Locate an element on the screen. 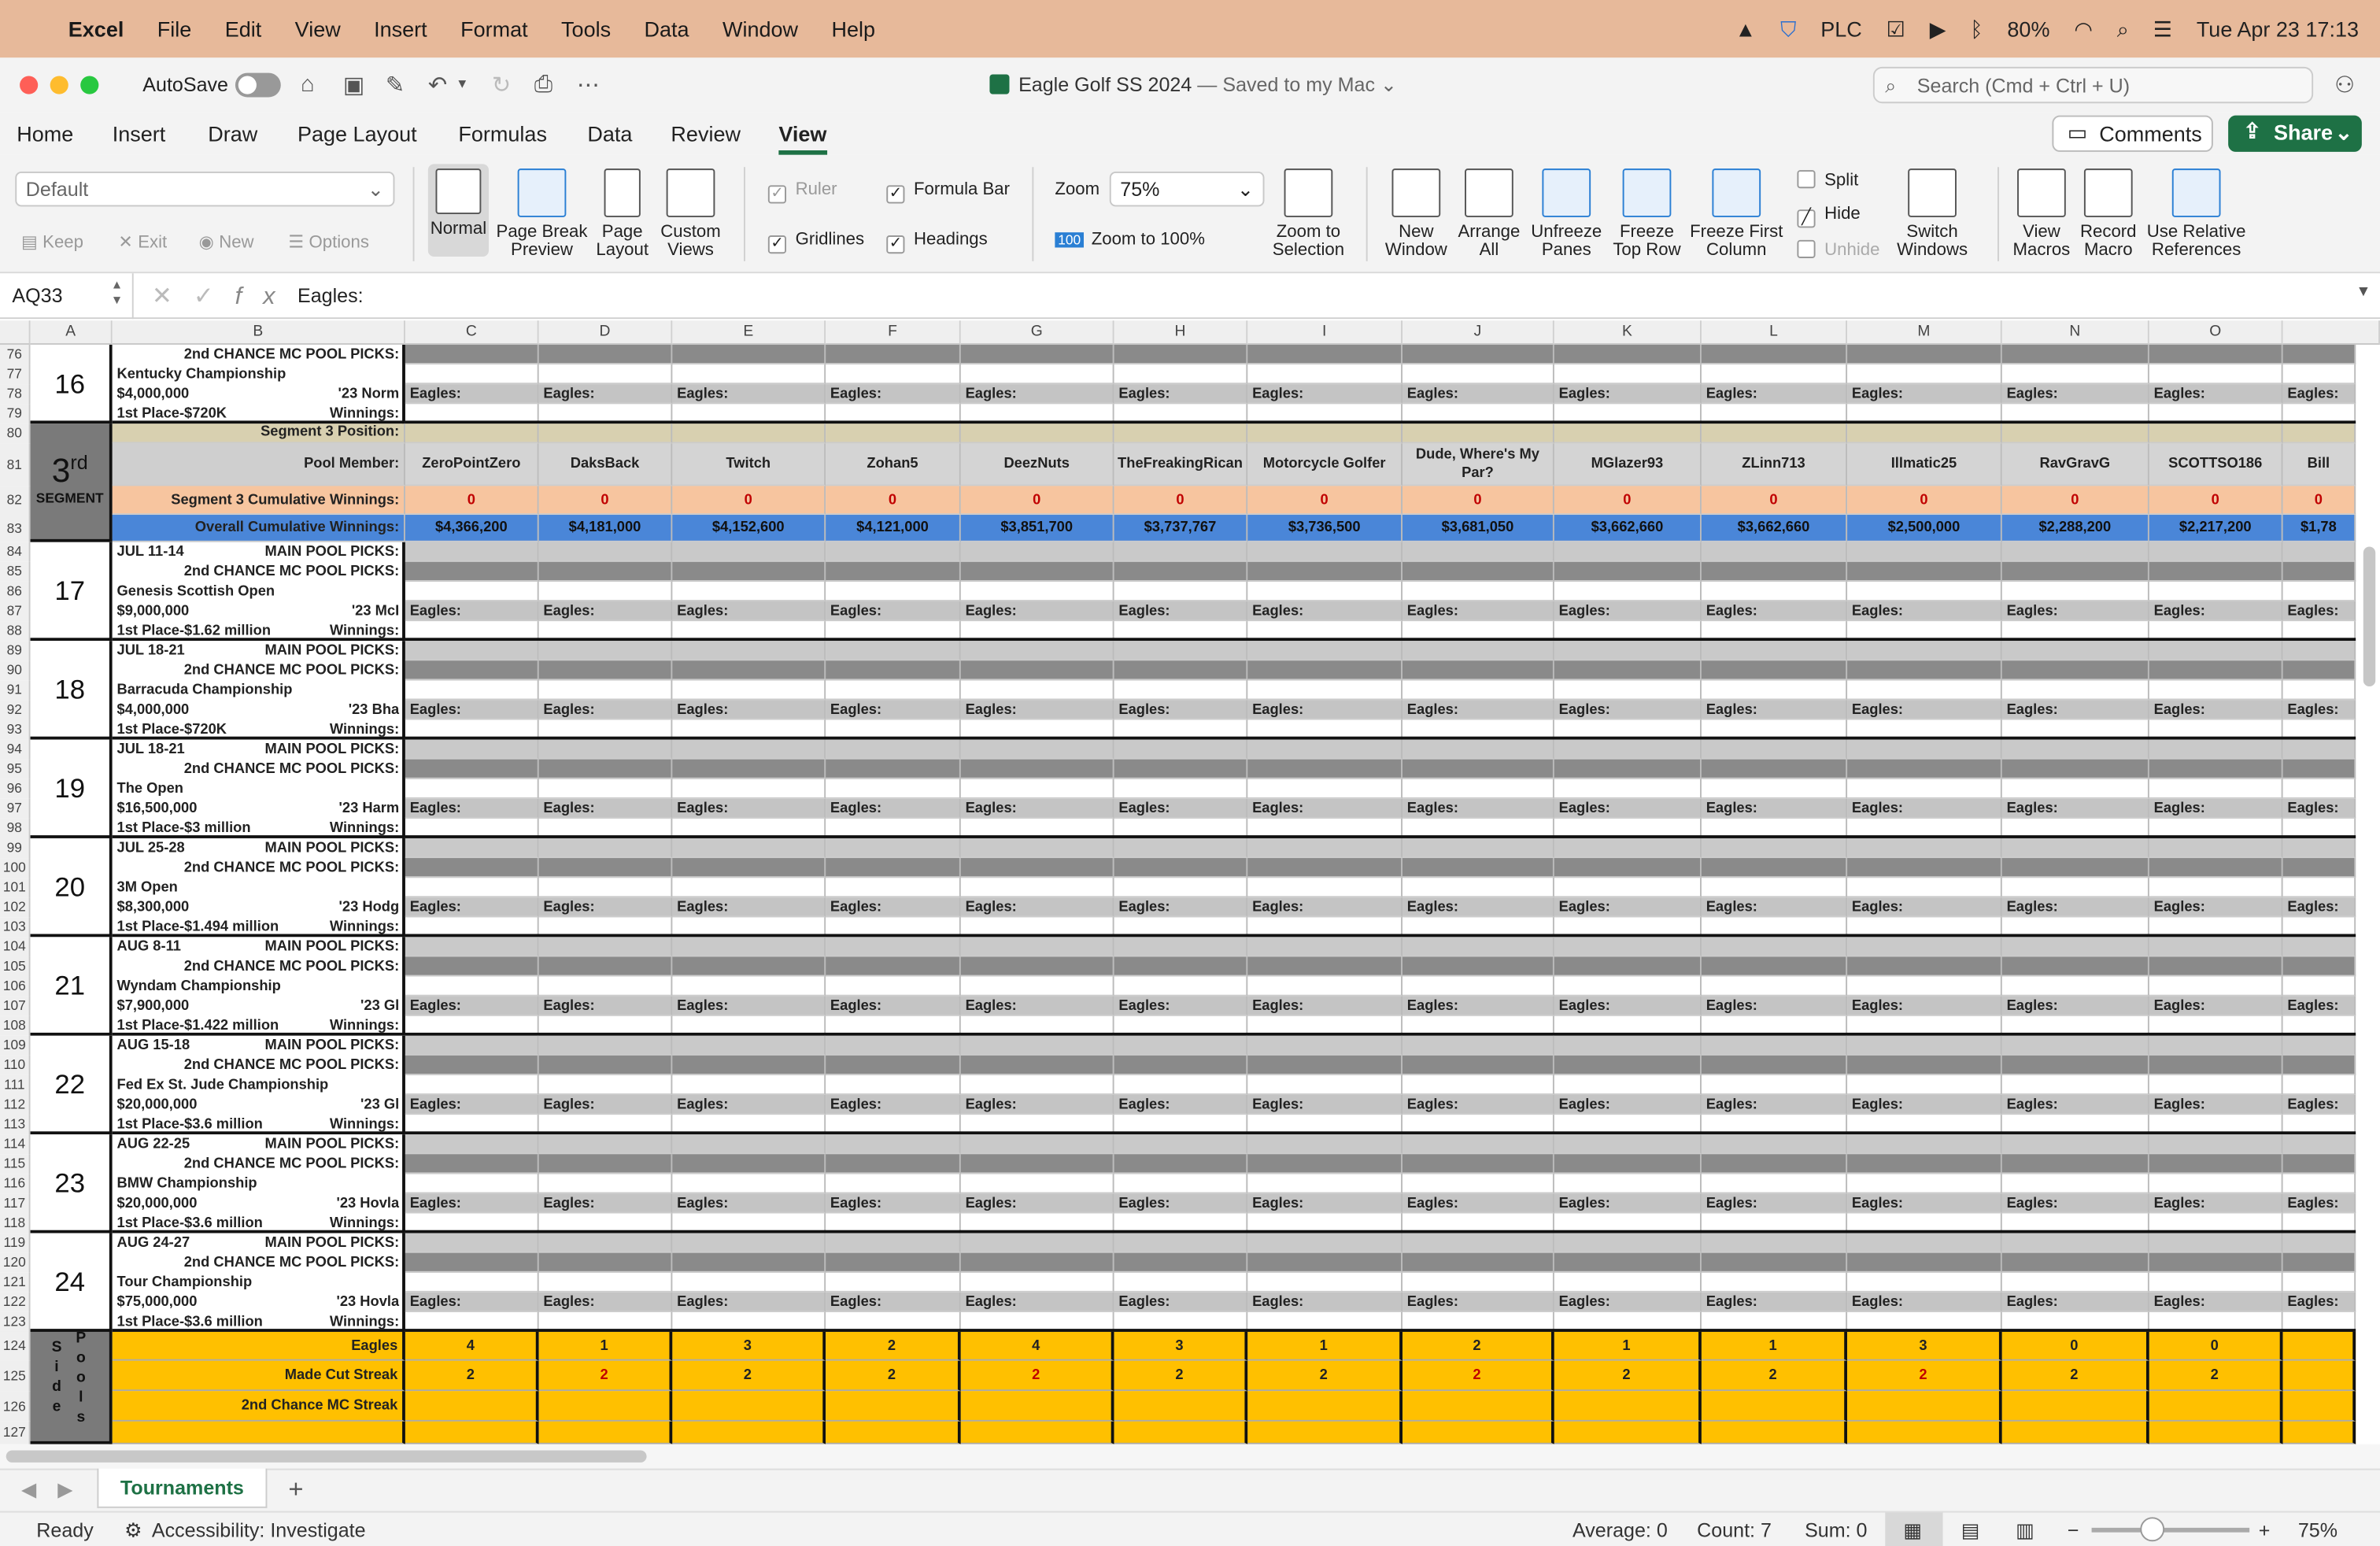 The width and height of the screenshot is (2380, 1546). row-header: 106 is located at coordinates (15, 986).